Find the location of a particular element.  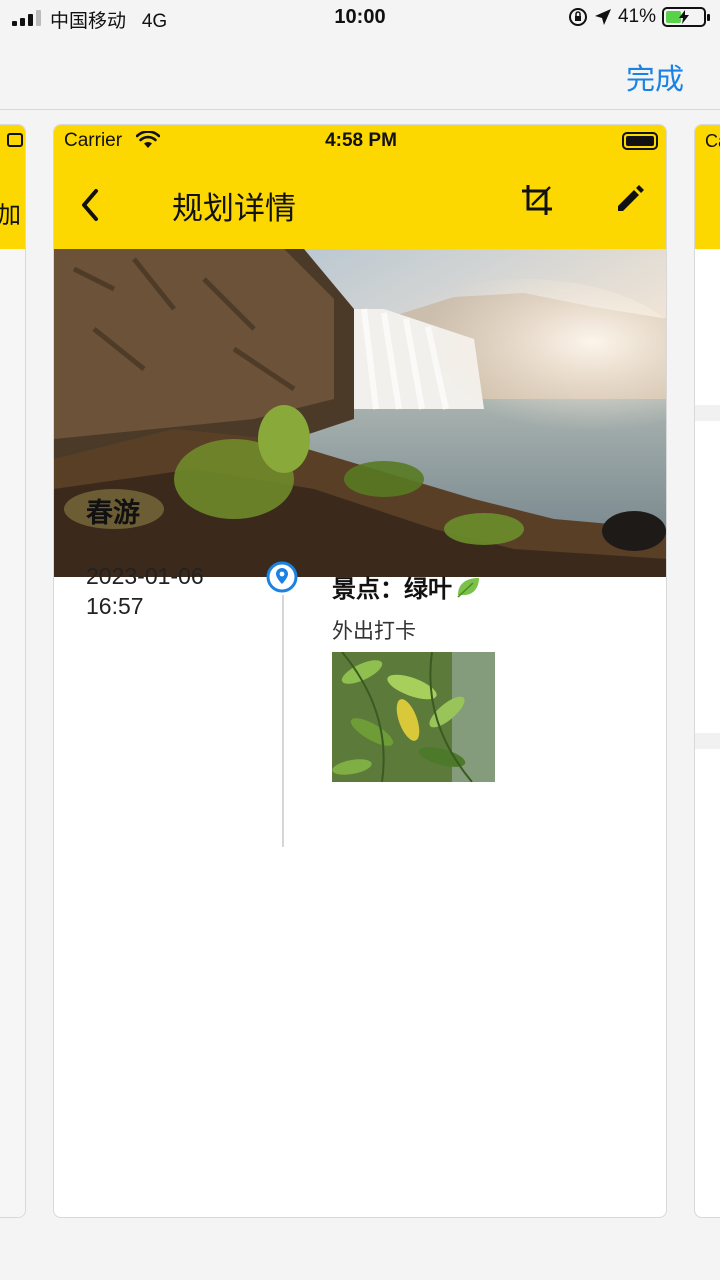

next-card-header: Ca is located at coordinates (707, 187).